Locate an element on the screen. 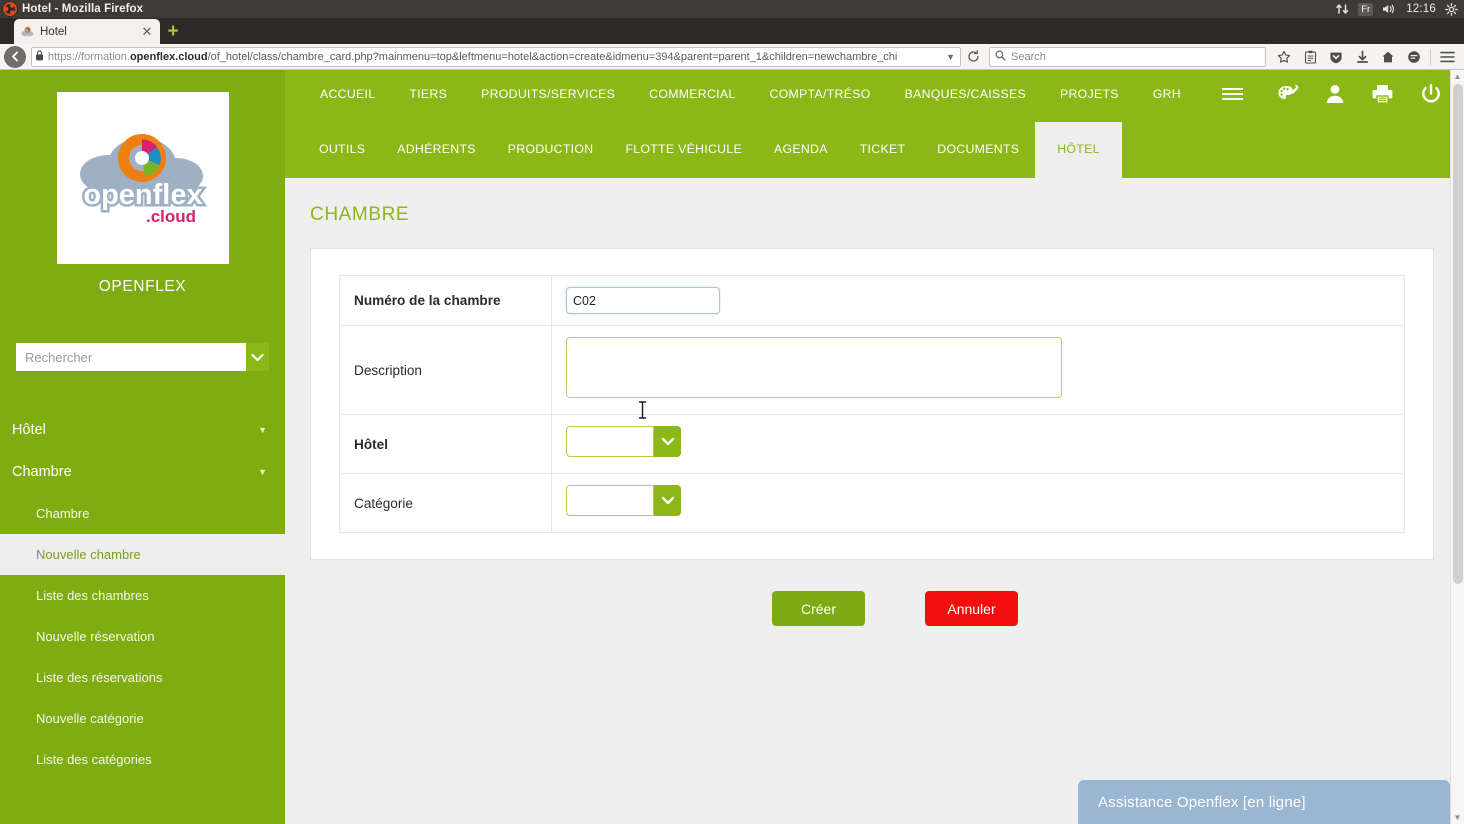  sidebar-item-chambre: Chambre is located at coordinates (142, 513).